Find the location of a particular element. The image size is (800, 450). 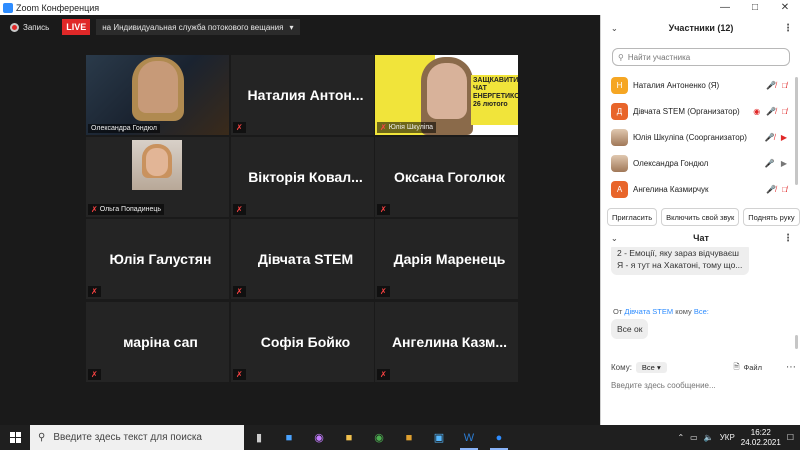

participant-row: Юлія Шкуліпа (Соорганизатор) 🎤̸ ▶ is located at coordinates (699, 137).